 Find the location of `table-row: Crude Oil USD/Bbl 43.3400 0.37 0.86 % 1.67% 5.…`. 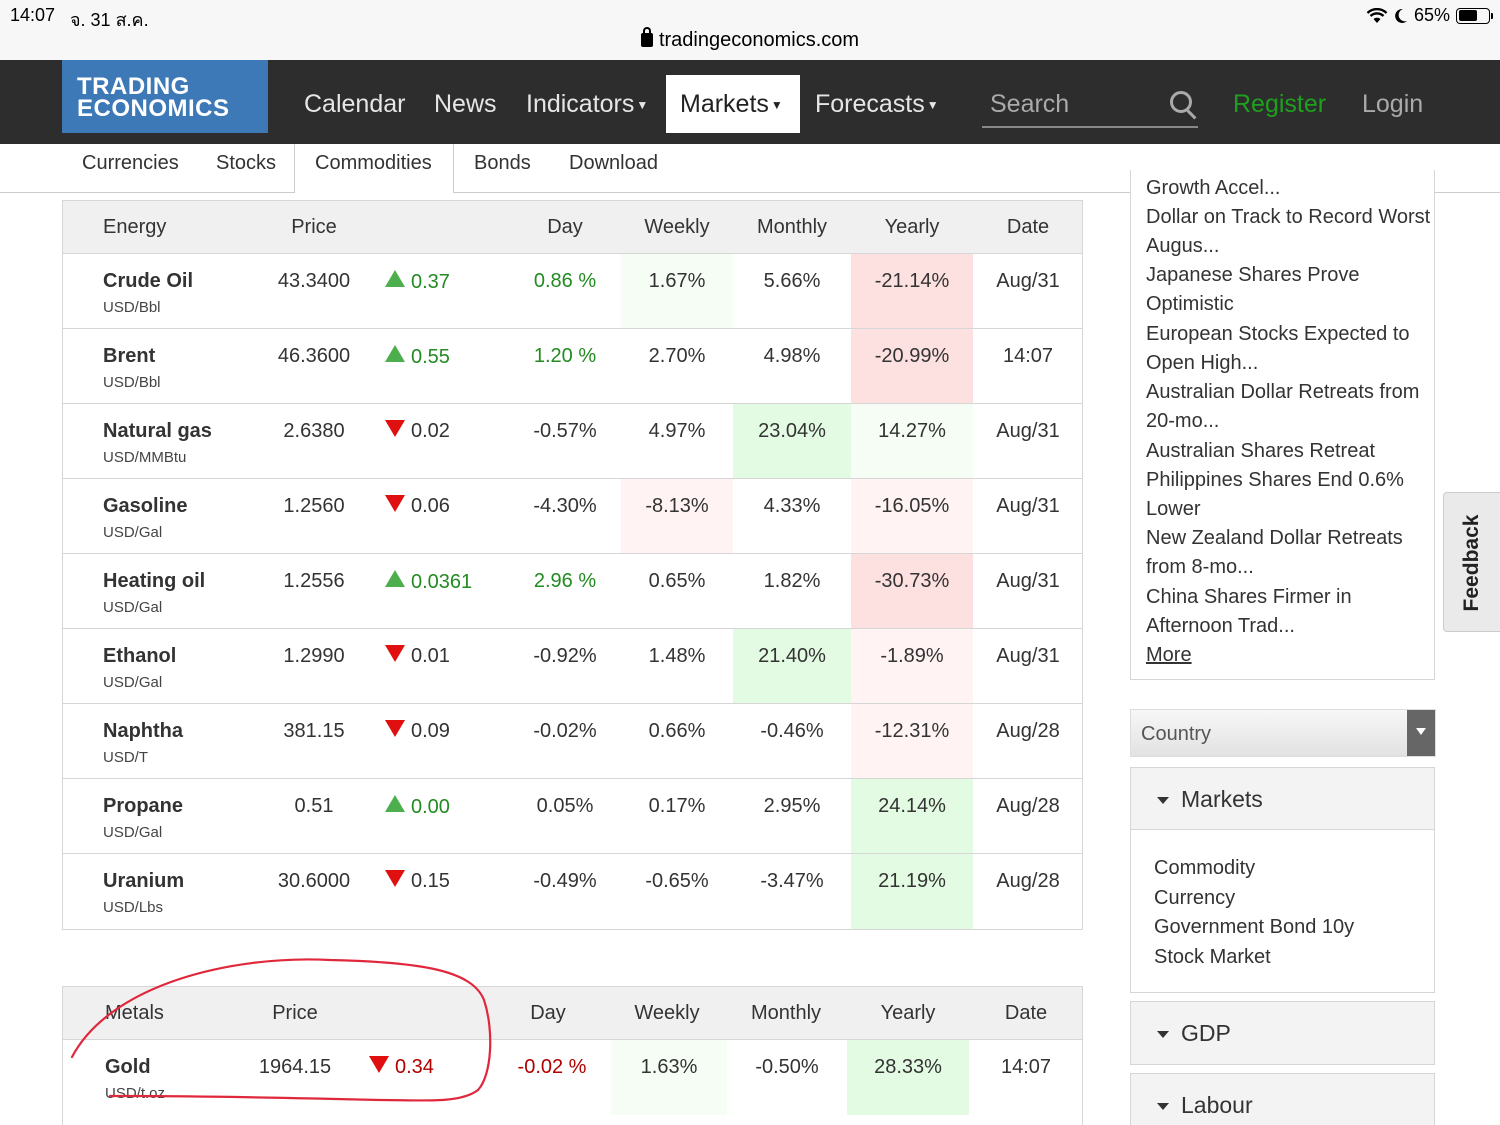

table-row: Crude Oil USD/Bbl 43.3400 0.37 0.86 % 1.67% 5.… is located at coordinates (572, 291).